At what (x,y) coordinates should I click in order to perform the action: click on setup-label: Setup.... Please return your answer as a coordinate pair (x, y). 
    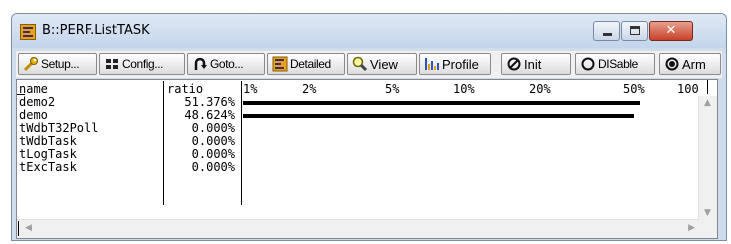
    Looking at the image, I should click on (60, 64).